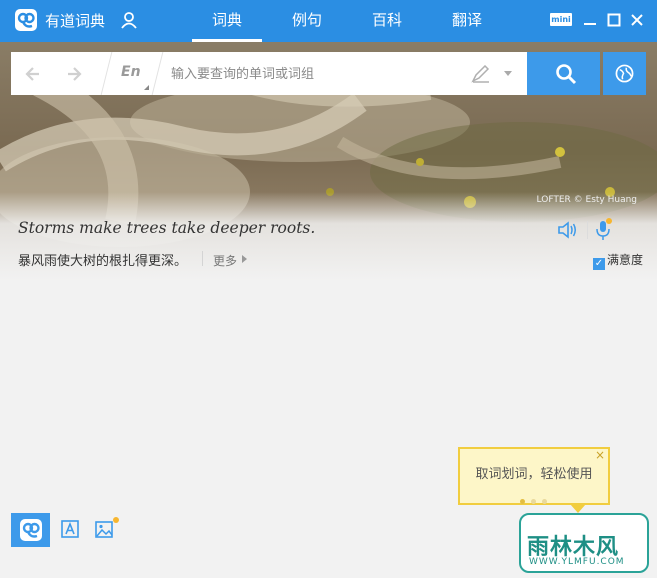 Image resolution: width=657 pixels, height=578 pixels. What do you see at coordinates (75, 21) in the screenshot?
I see `app-title: 有道词典` at bounding box center [75, 21].